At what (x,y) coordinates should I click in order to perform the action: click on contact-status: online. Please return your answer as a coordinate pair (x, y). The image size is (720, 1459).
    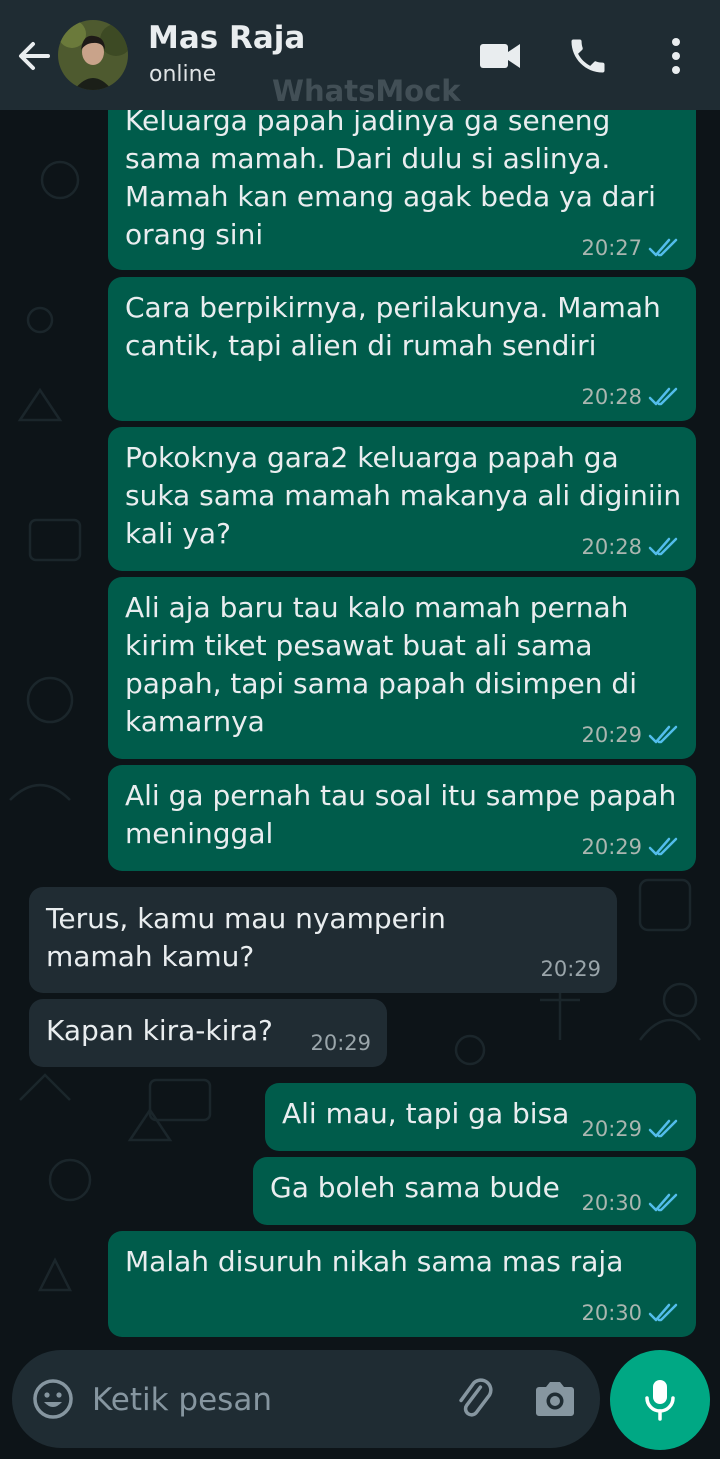
    Looking at the image, I should click on (183, 74).